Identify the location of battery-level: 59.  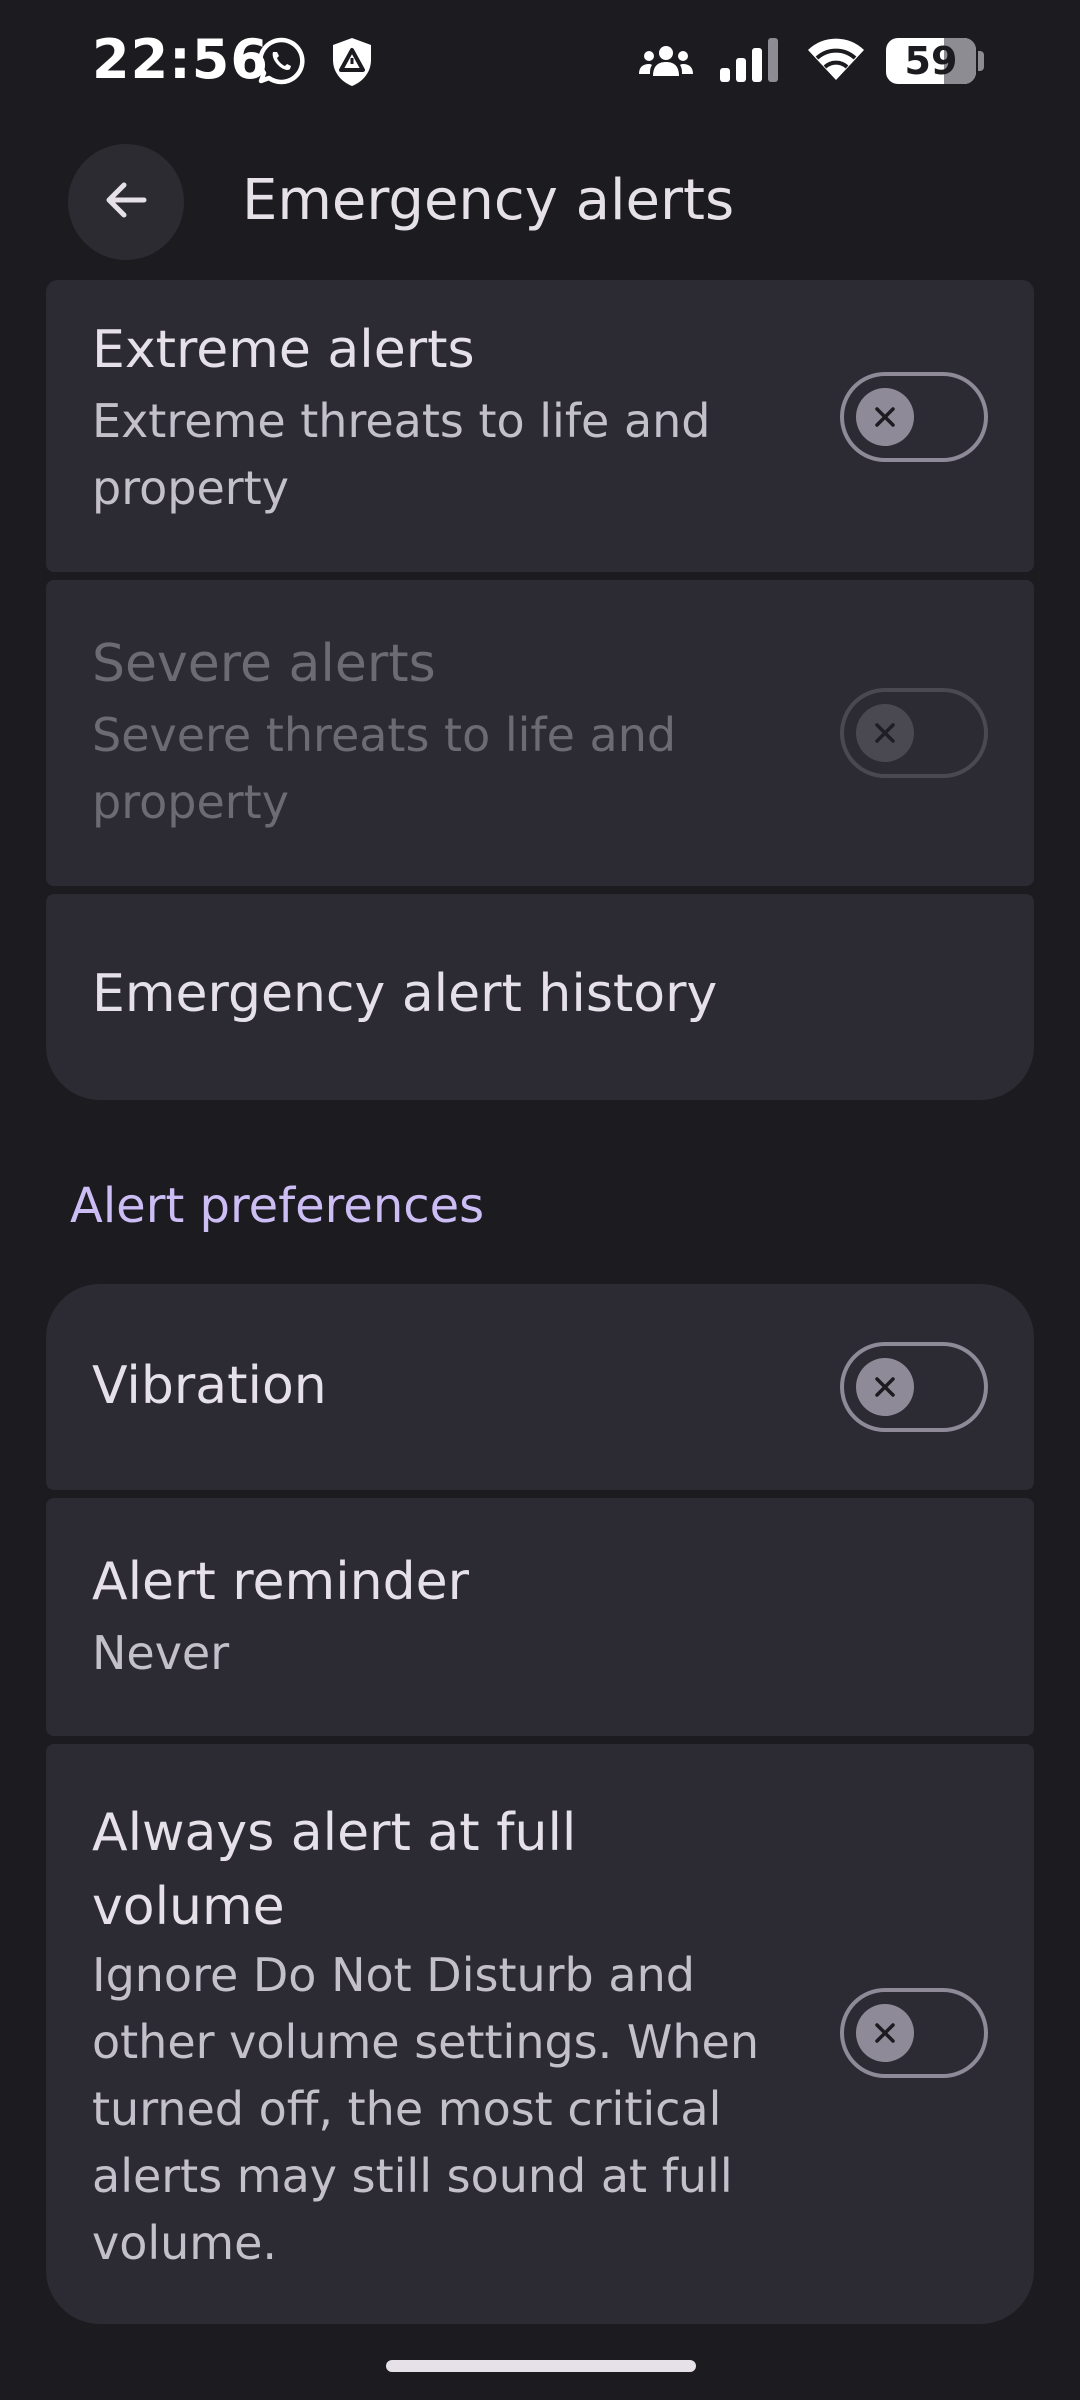
(931, 61).